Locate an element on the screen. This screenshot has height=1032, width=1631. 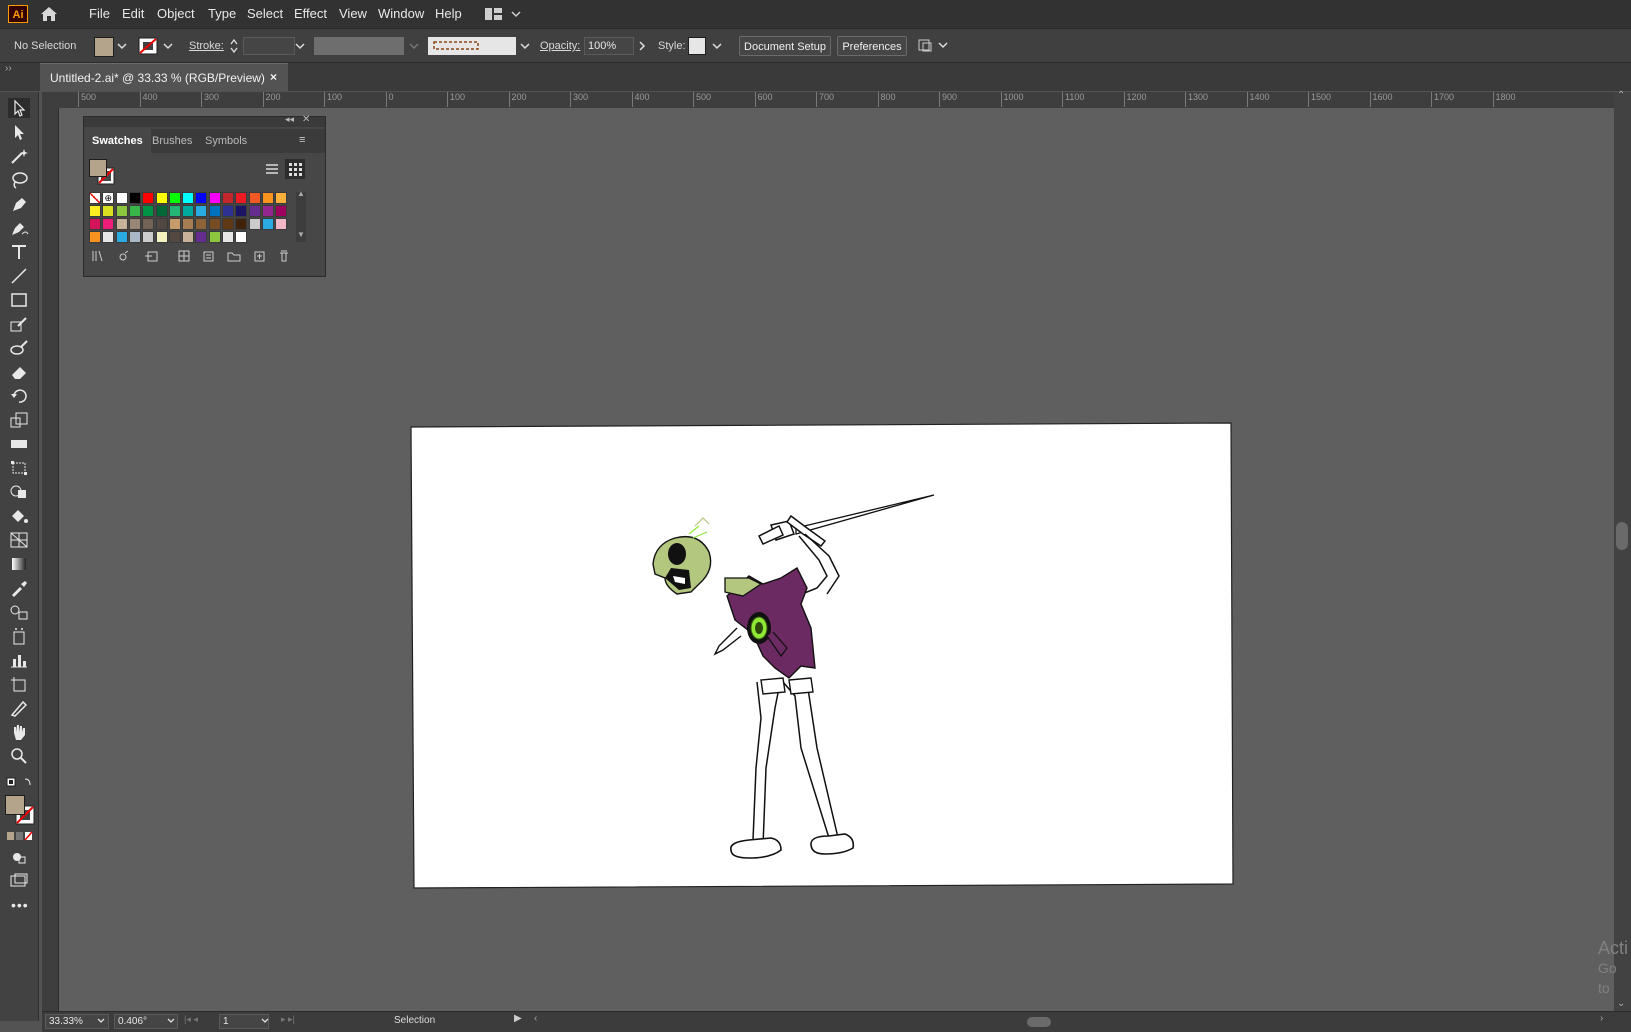
document-tab: Untitled-2.ai* @ 33.33 % (RGB/Preview) × is located at coordinates (164, 77).